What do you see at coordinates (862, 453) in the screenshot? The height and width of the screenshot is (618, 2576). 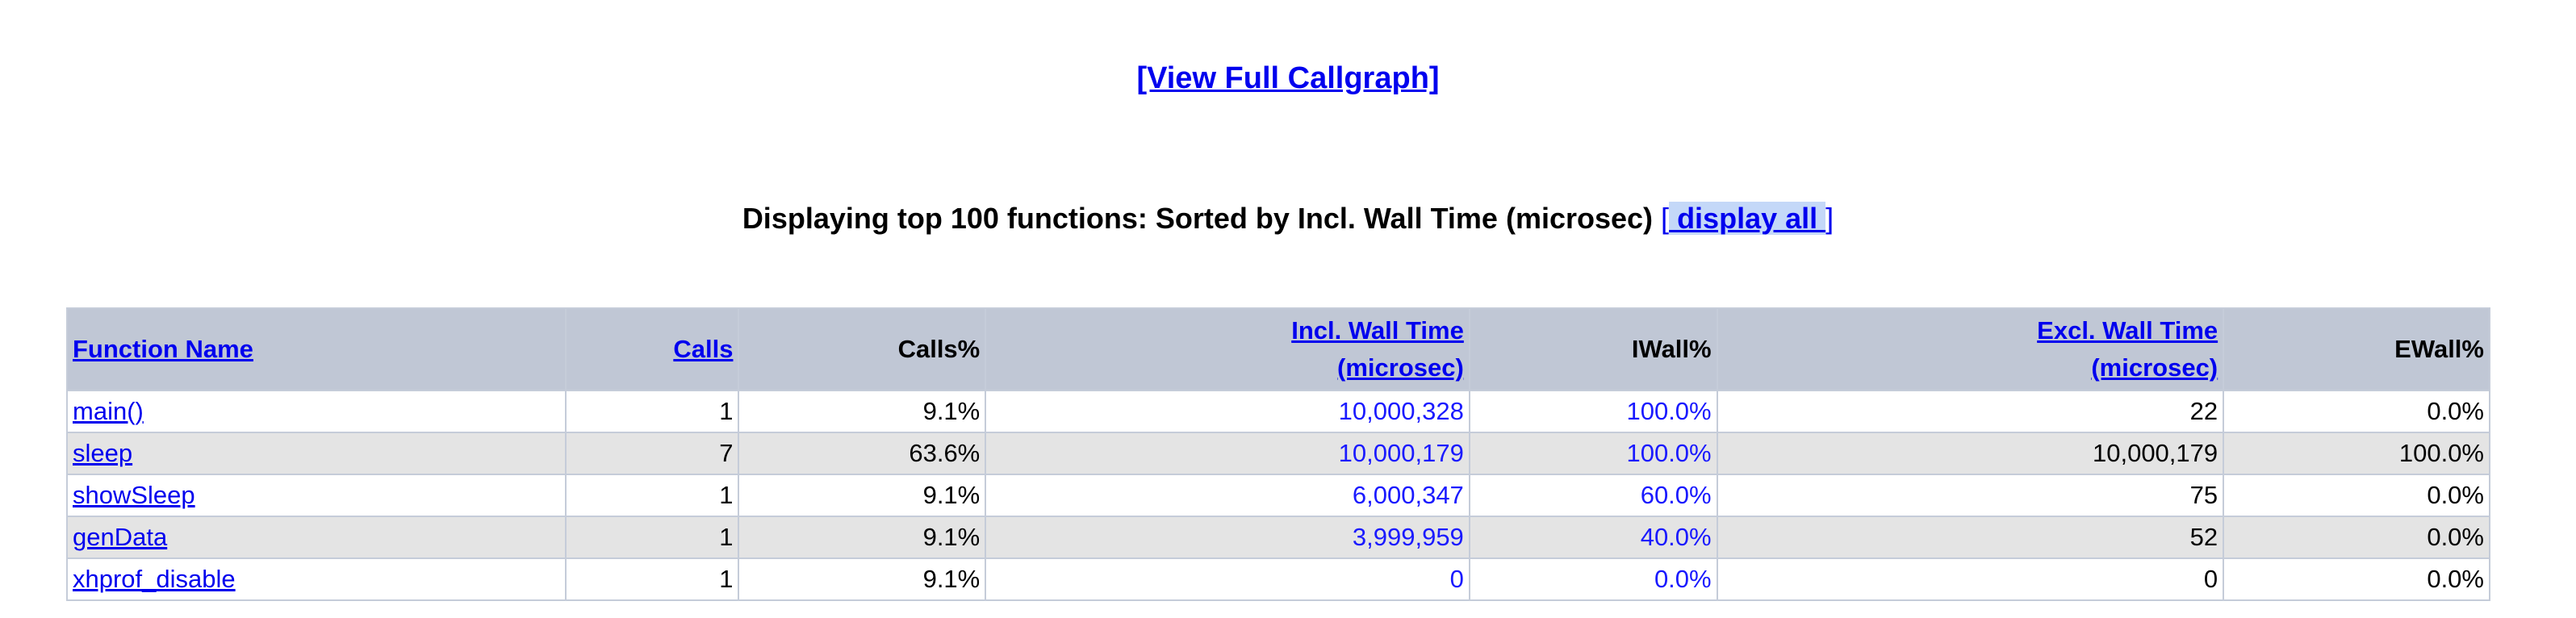 I see `calls-pct-cell: 63.6%` at bounding box center [862, 453].